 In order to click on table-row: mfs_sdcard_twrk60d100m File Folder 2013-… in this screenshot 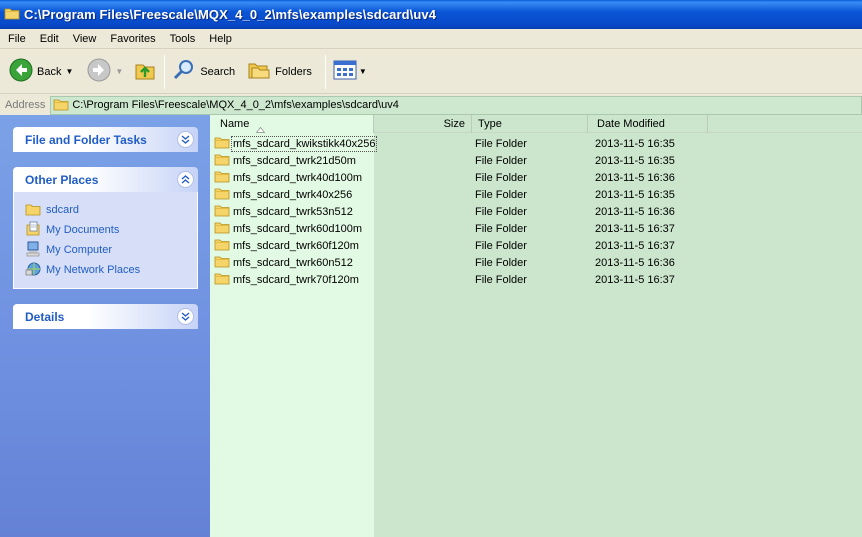, I will do `click(536, 228)`.